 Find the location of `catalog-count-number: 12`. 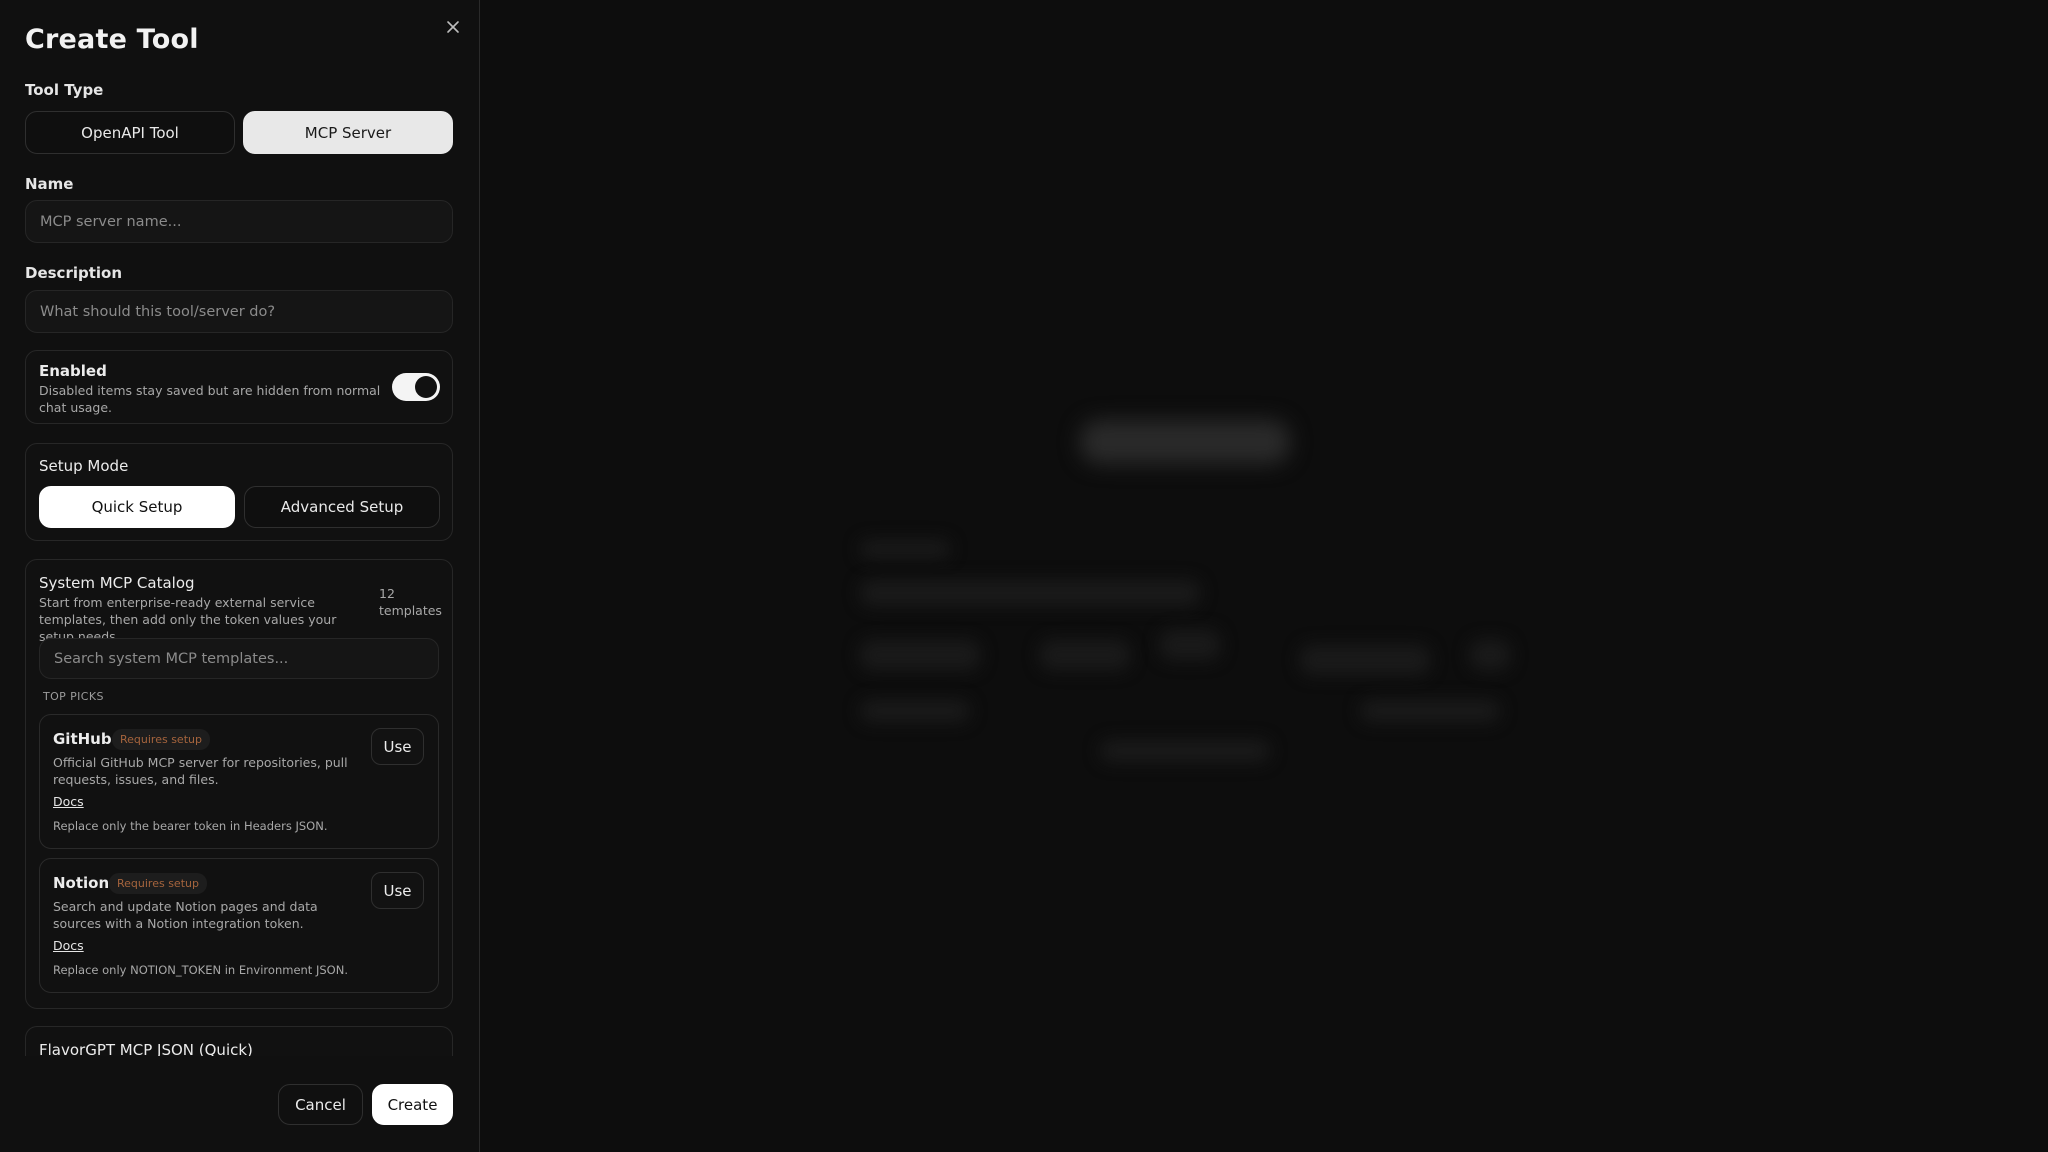

catalog-count-number: 12 is located at coordinates (387, 593).